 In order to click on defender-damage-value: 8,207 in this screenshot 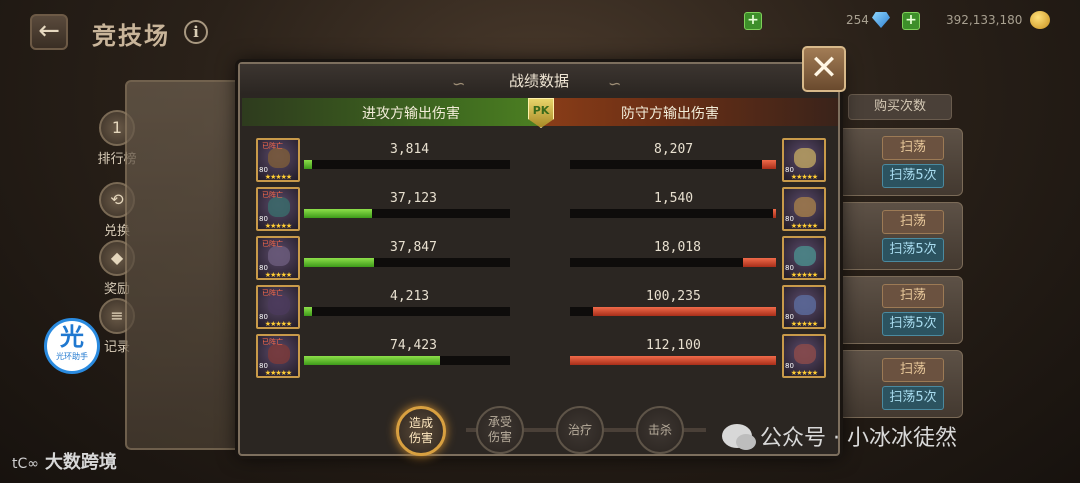, I will do `click(674, 149)`.